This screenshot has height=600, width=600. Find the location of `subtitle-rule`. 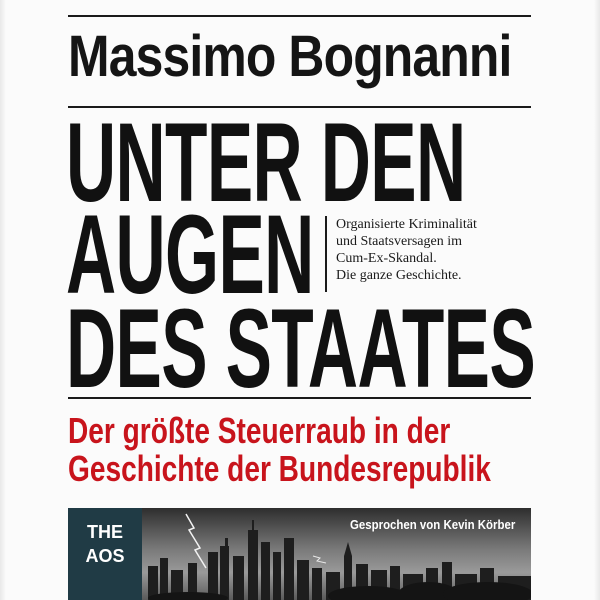

subtitle-rule is located at coordinates (299, 398).